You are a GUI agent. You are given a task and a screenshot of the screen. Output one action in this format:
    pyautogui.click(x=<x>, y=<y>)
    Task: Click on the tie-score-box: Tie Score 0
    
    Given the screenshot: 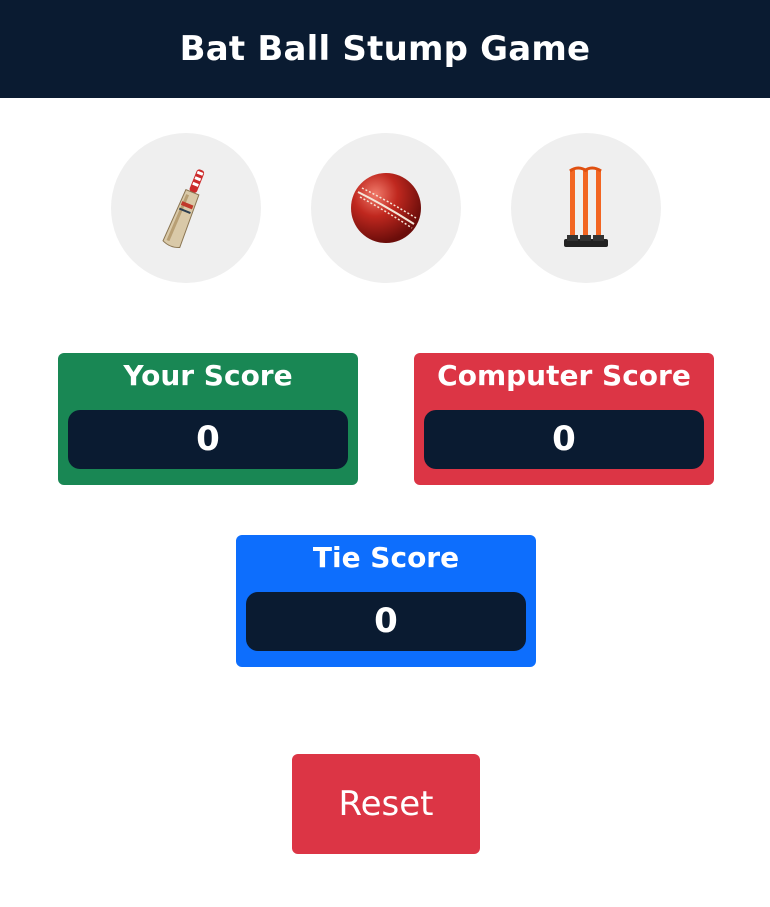 What is the action you would take?
    pyautogui.click(x=386, y=601)
    